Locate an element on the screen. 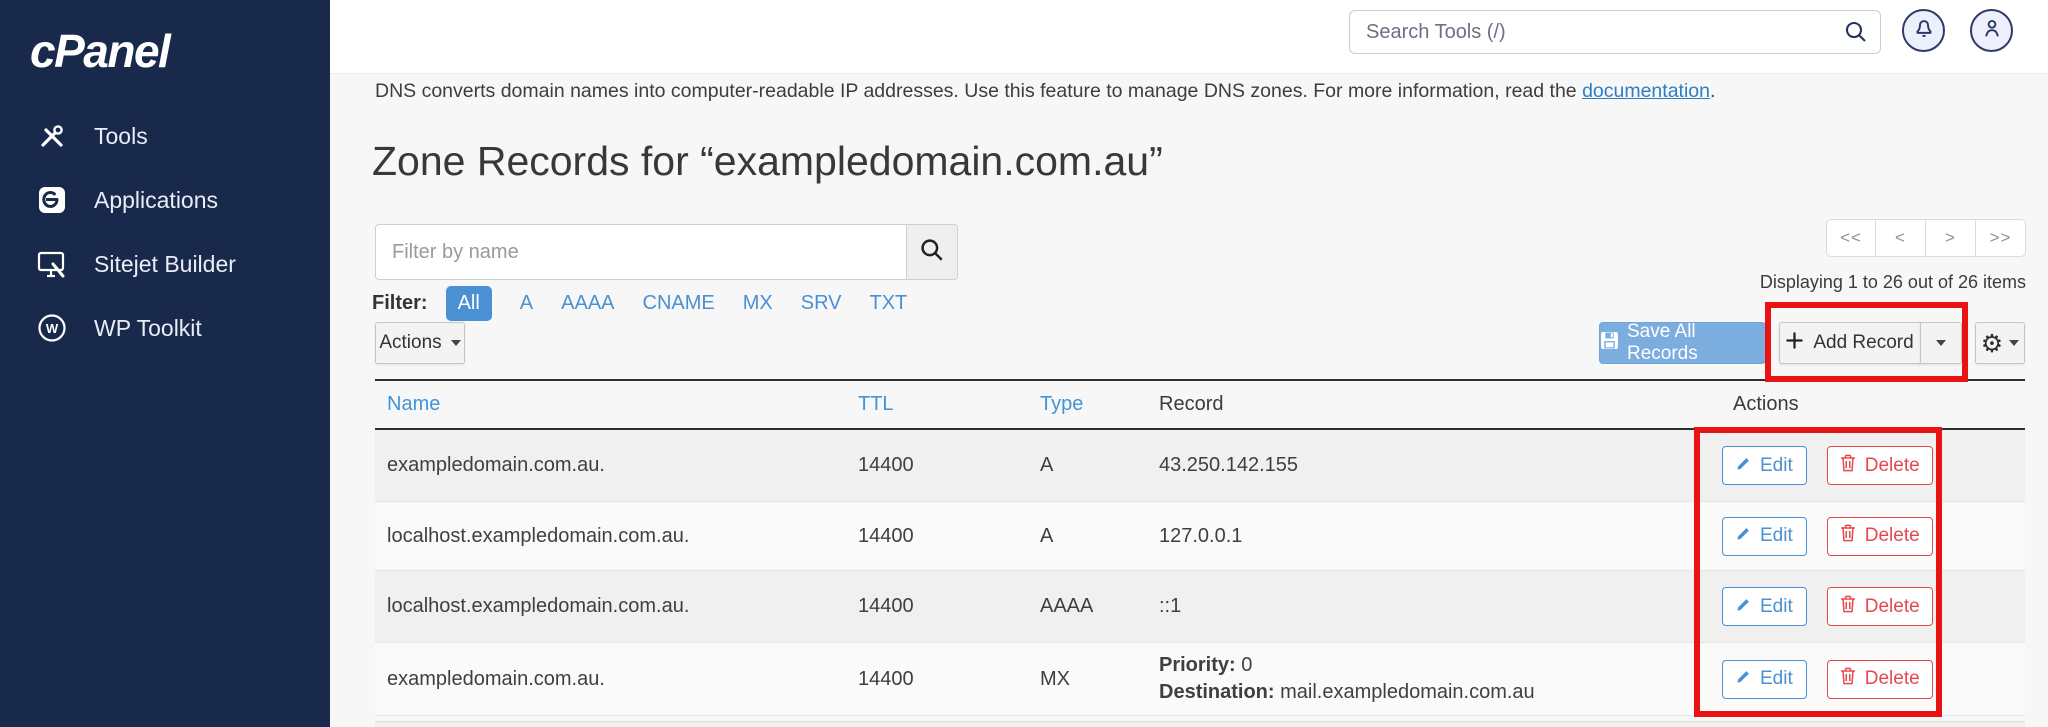 This screenshot has width=2048, height=727. record-type: AAAA is located at coordinates (1067, 606).